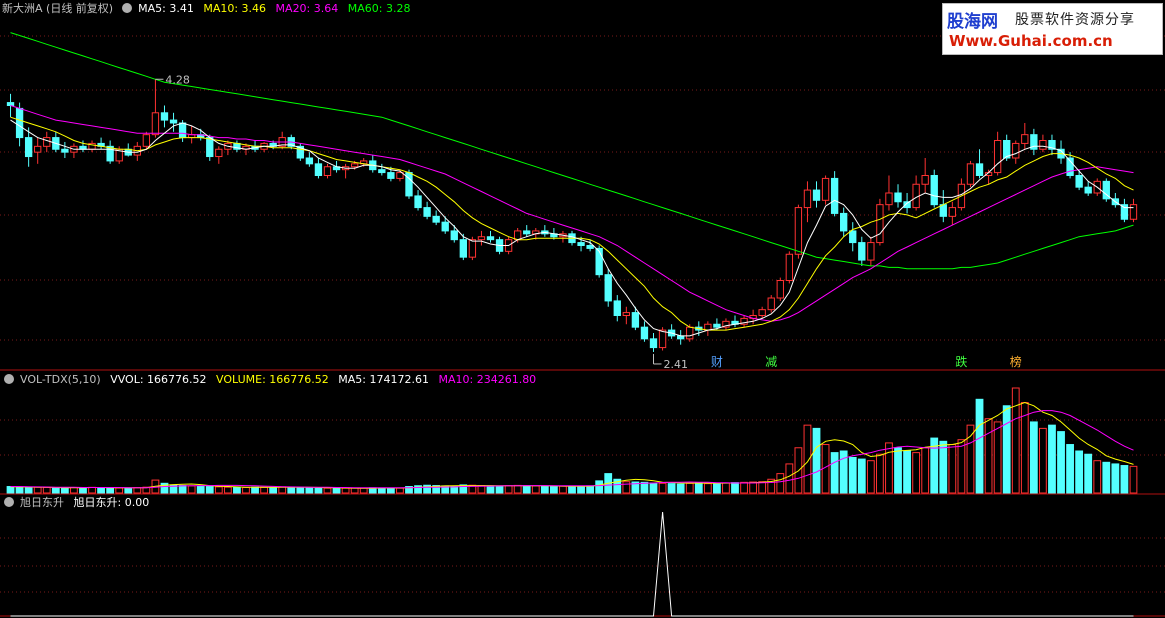 This screenshot has width=1165, height=618. What do you see at coordinates (961, 361) in the screenshot?
I see `event-marker-label: 跌` at bounding box center [961, 361].